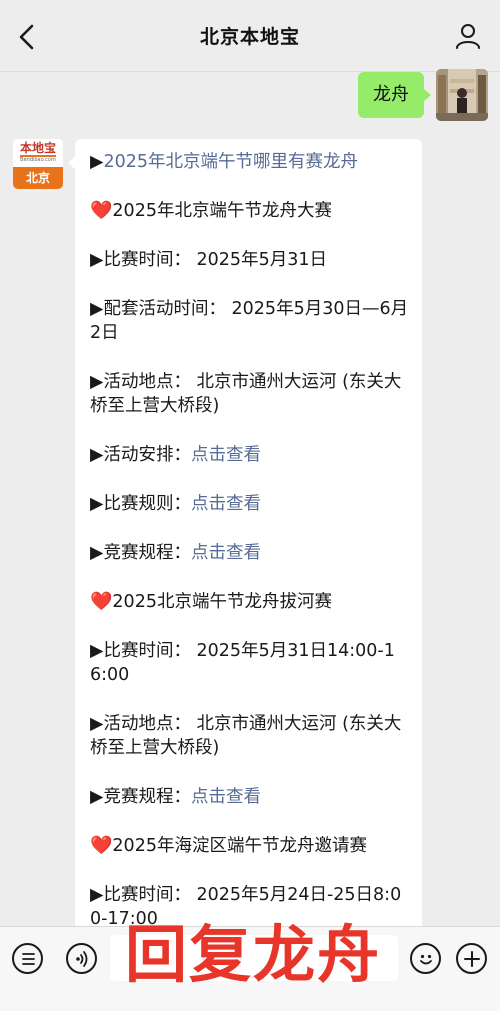 Image resolution: width=500 pixels, height=1011 pixels. Describe the element at coordinates (147, 504) in the screenshot. I see `paragraph-text: 比赛规则：` at that location.